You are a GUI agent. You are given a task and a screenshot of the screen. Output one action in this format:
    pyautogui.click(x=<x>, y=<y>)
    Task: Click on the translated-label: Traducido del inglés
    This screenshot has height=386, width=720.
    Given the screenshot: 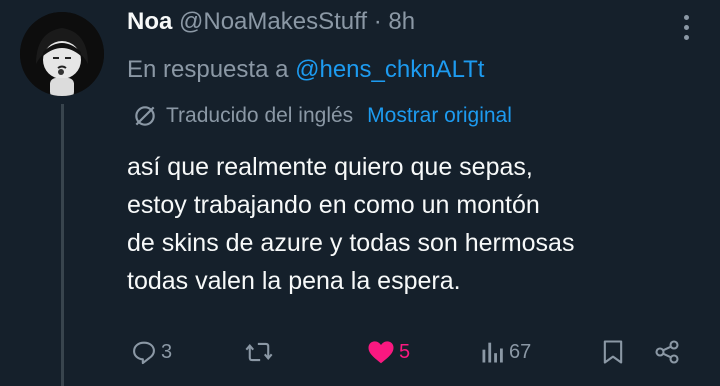 What is the action you would take?
    pyautogui.click(x=260, y=115)
    